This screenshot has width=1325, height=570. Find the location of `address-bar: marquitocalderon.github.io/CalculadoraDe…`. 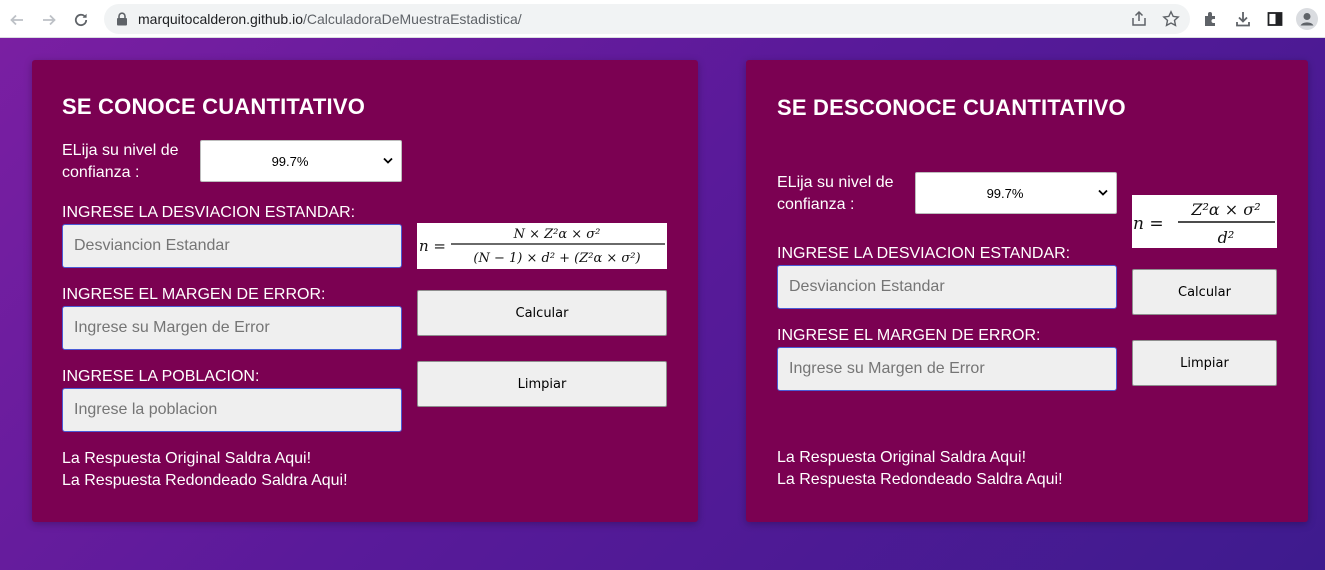

address-bar: marquitocalderon.github.io/CalculadoraDe… is located at coordinates (647, 19).